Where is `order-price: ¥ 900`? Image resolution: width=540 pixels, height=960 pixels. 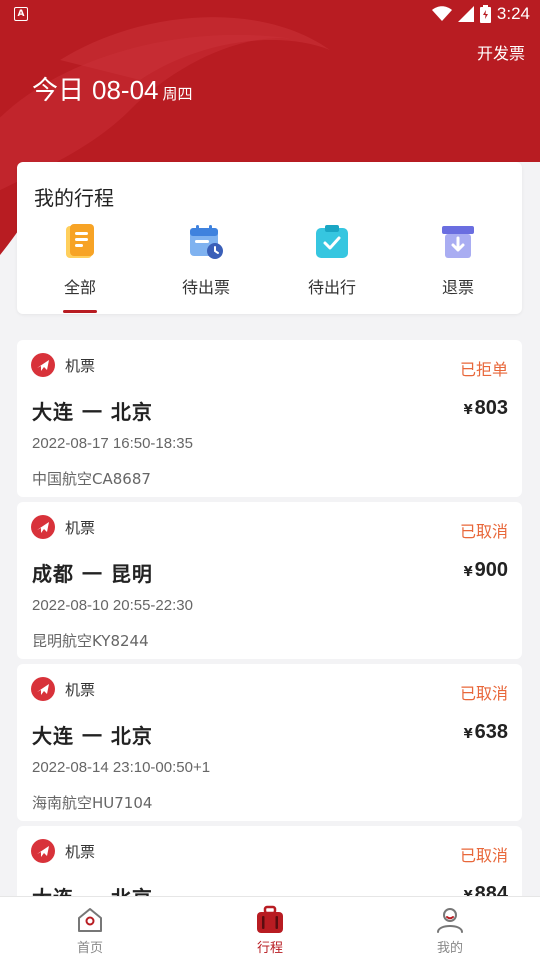
order-price: ¥ 900 is located at coordinates (486, 570).